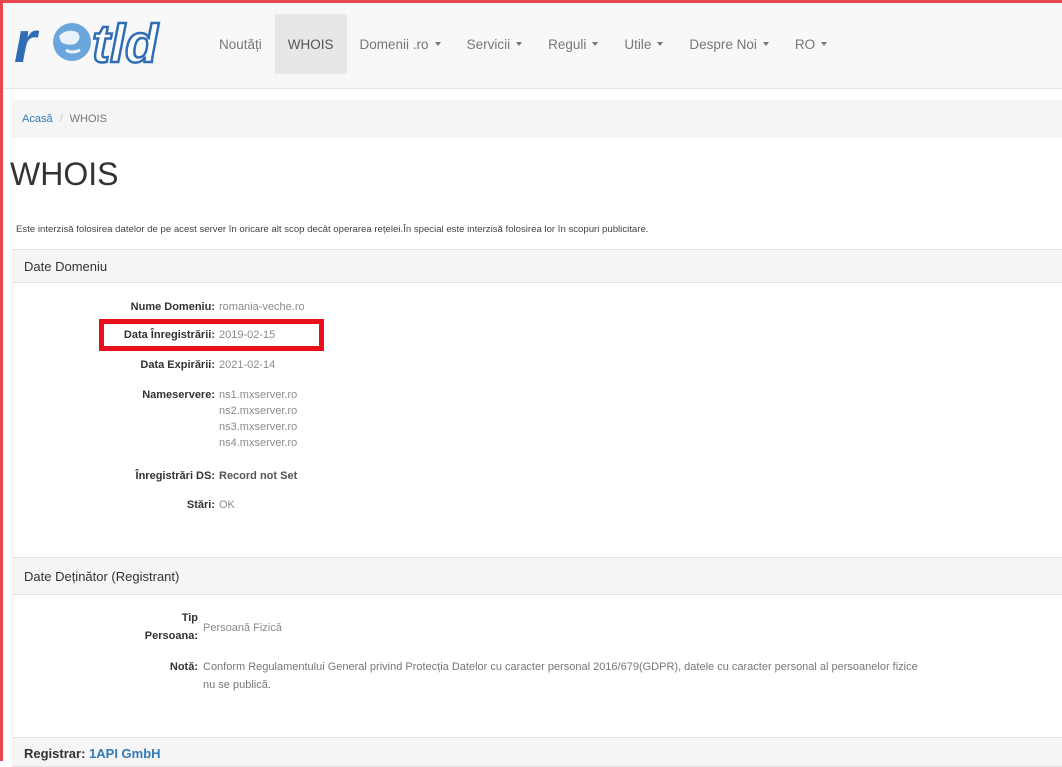 This screenshot has height=767, width=1062. I want to click on breadcrumb-home-link: Acasă, so click(37, 119).